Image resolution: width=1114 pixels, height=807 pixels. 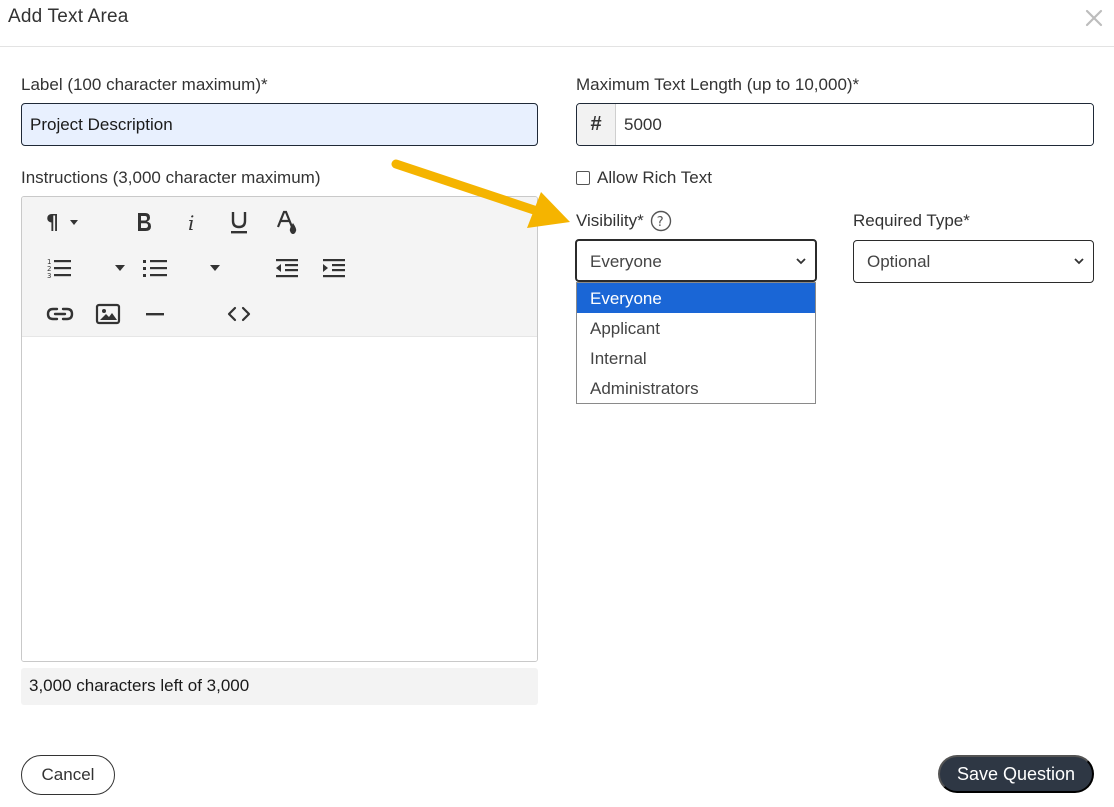 What do you see at coordinates (610, 220) in the screenshot?
I see `visibility-label: Visibility*` at bounding box center [610, 220].